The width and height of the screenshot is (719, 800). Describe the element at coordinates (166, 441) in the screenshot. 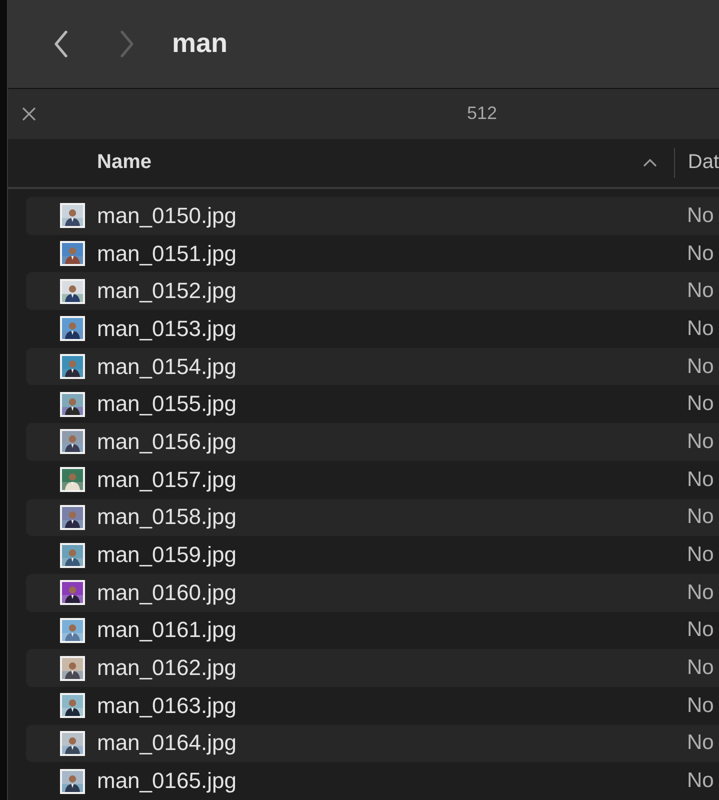

I see `file-name: man_0156.jpg` at that location.